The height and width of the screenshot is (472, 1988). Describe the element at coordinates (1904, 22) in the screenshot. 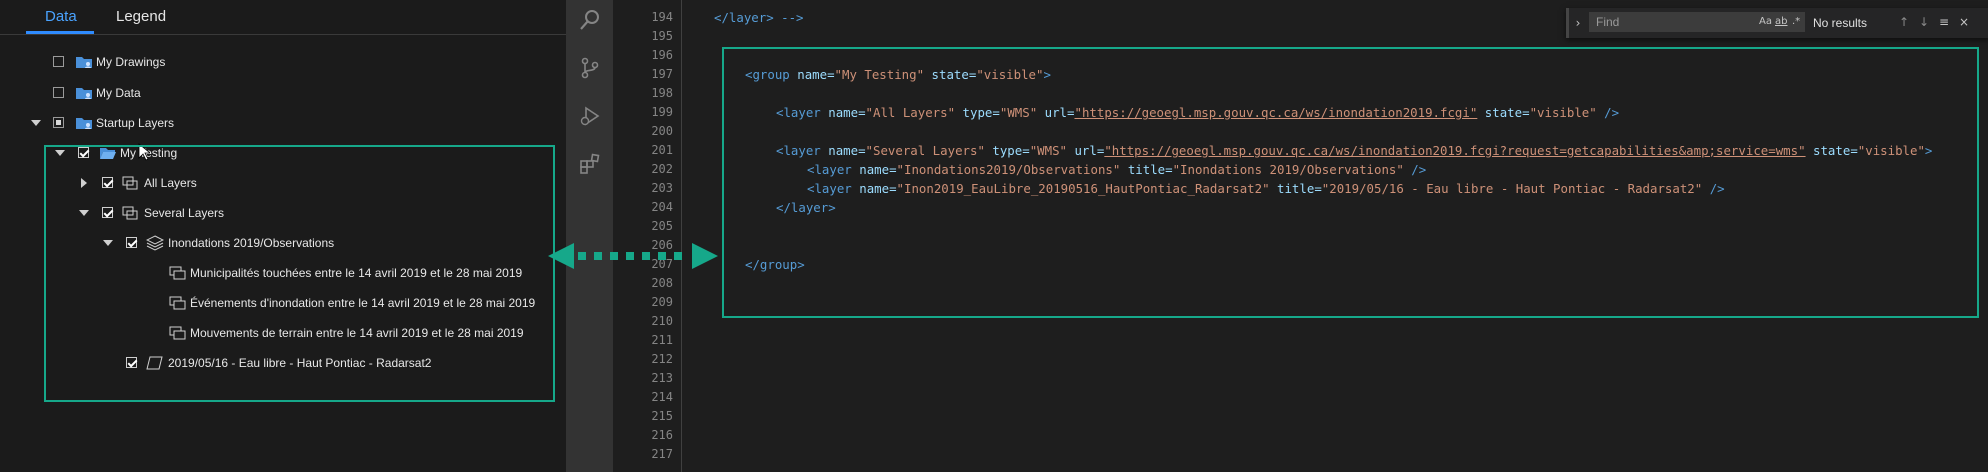

I see `previous-match-icon: ↑` at that location.